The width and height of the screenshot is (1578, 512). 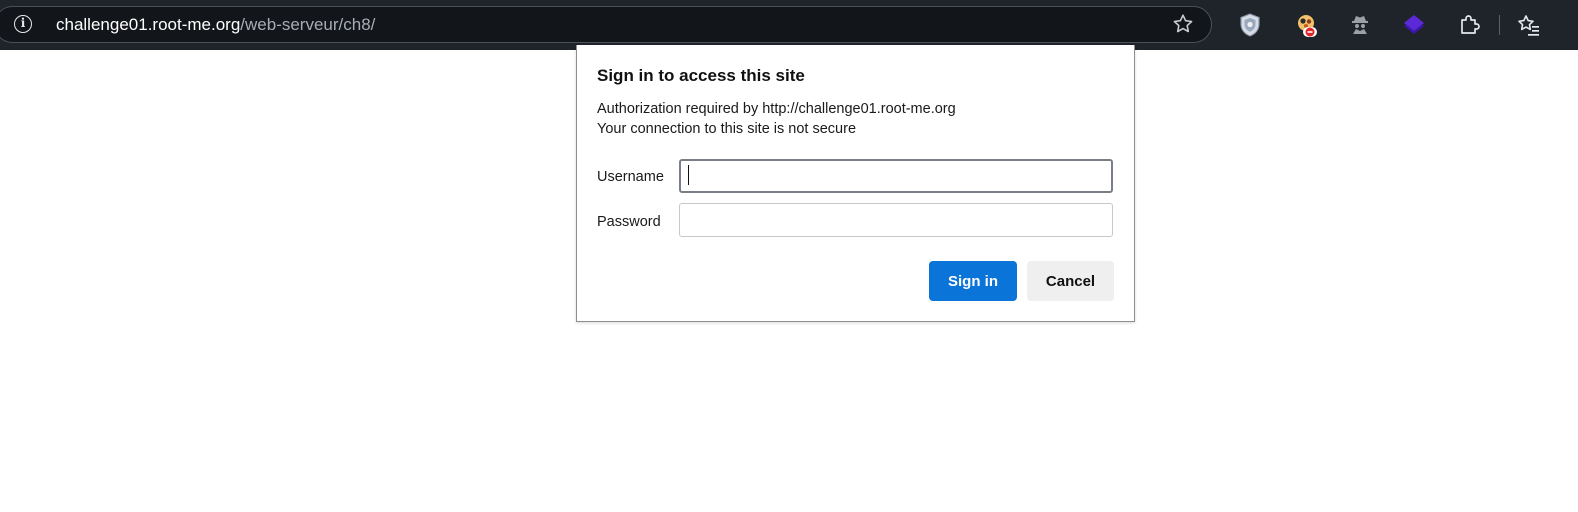 What do you see at coordinates (701, 75) in the screenshot?
I see `dialog-title: Sign in to access this site` at bounding box center [701, 75].